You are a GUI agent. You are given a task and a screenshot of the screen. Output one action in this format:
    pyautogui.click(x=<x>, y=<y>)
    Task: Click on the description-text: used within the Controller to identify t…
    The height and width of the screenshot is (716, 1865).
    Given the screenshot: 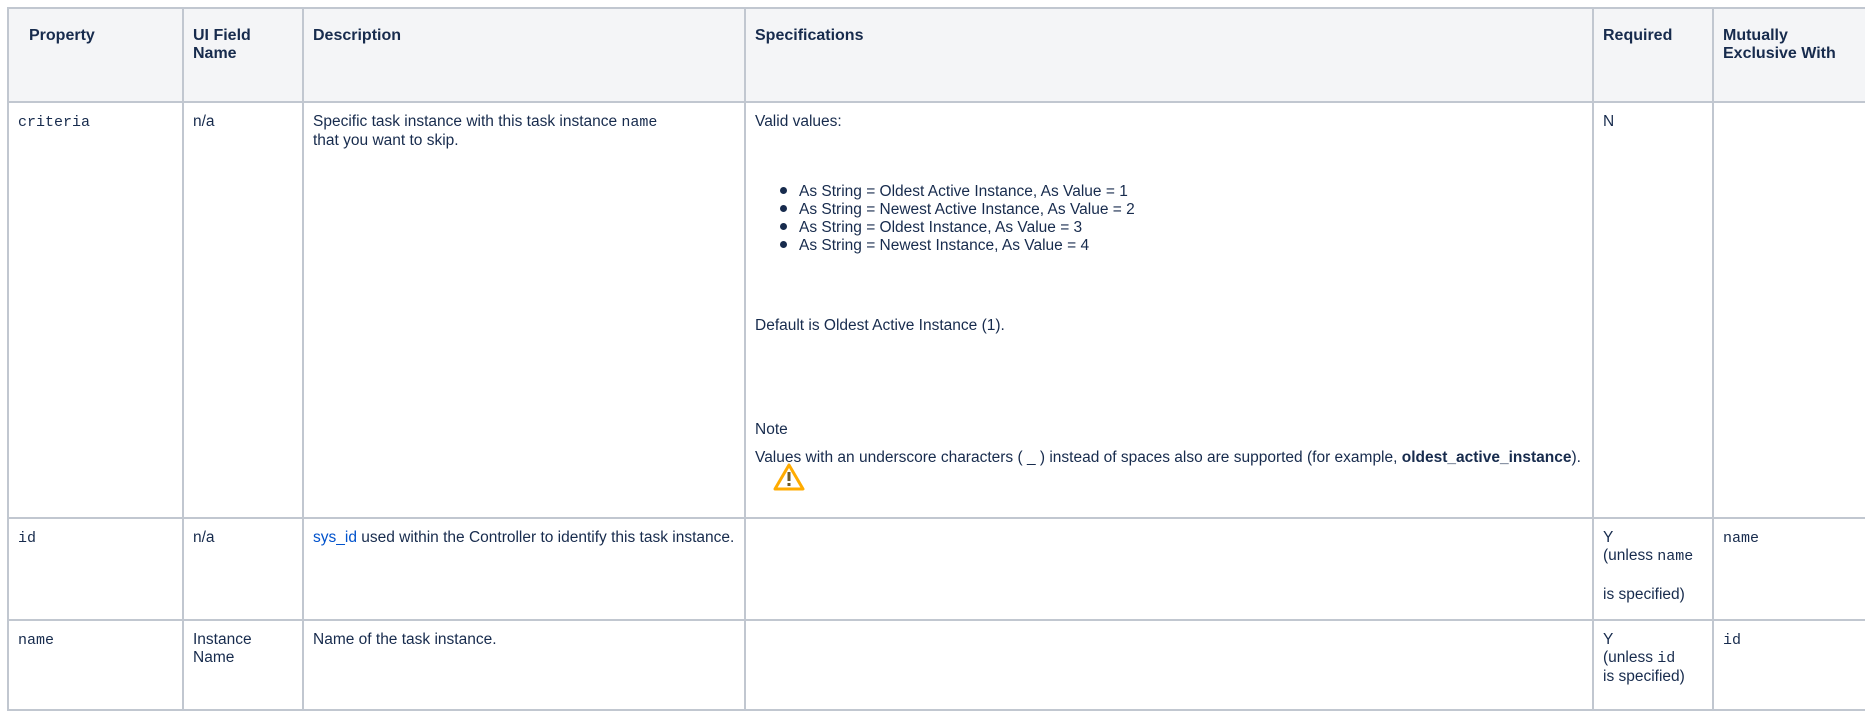 What is the action you would take?
    pyautogui.click(x=545, y=537)
    